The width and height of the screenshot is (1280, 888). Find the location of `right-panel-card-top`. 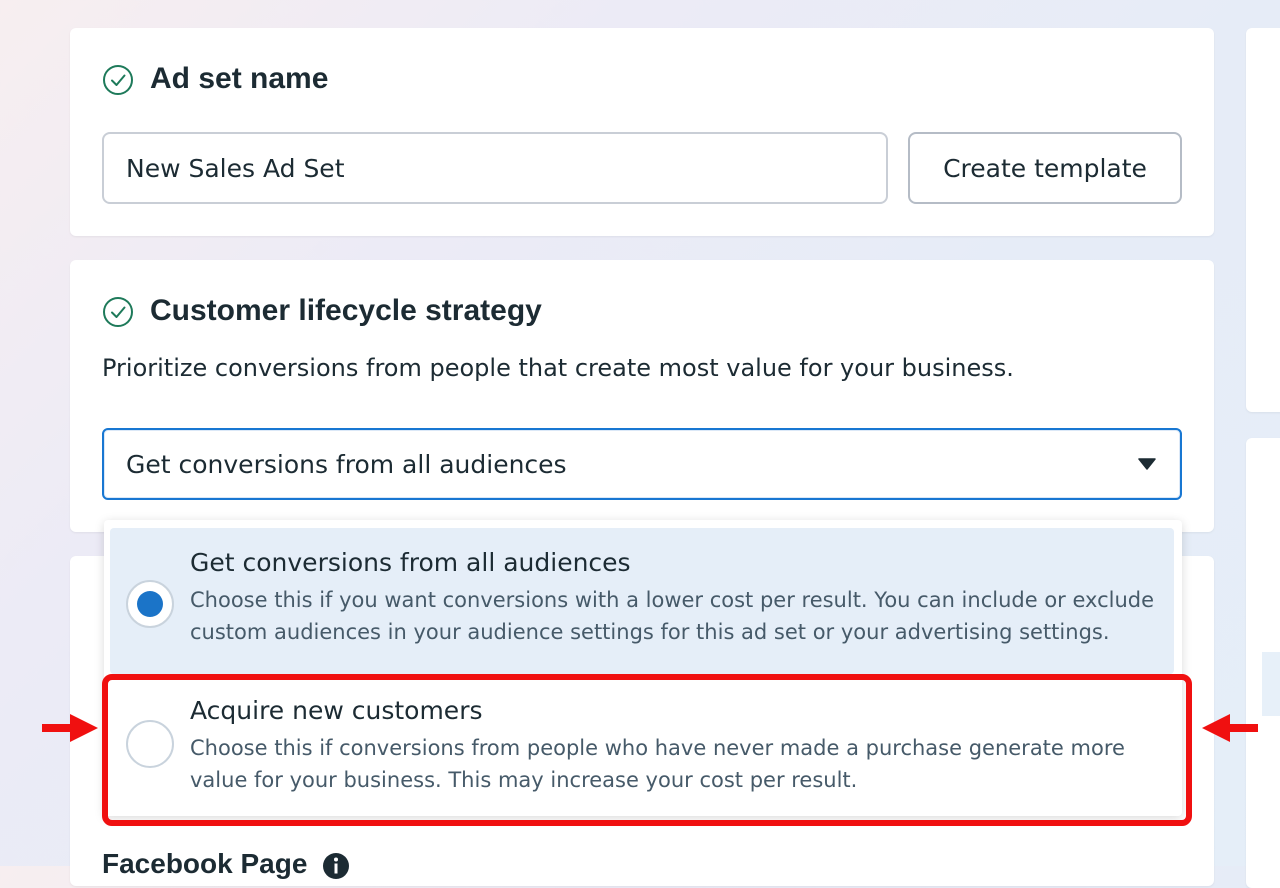

right-panel-card-top is located at coordinates (1263, 220).